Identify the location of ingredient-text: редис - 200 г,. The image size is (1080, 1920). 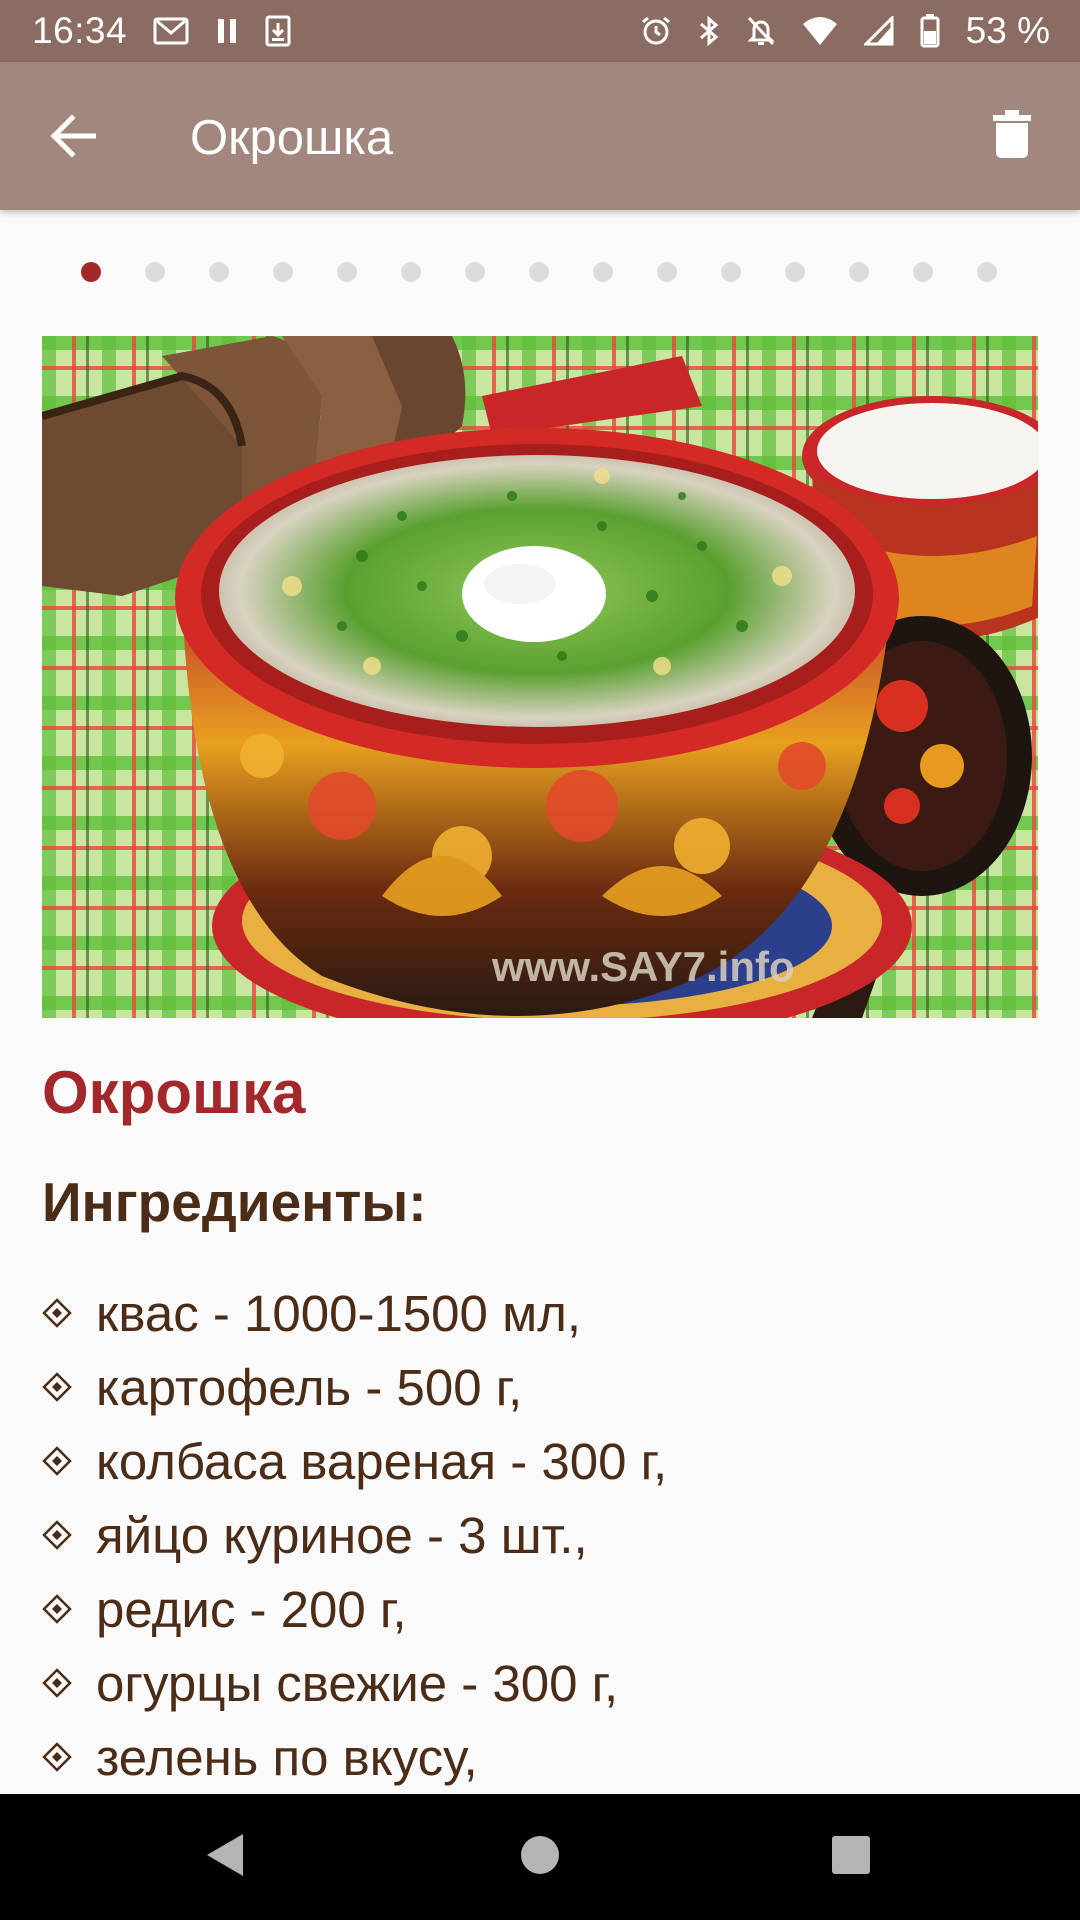
(251, 1609).